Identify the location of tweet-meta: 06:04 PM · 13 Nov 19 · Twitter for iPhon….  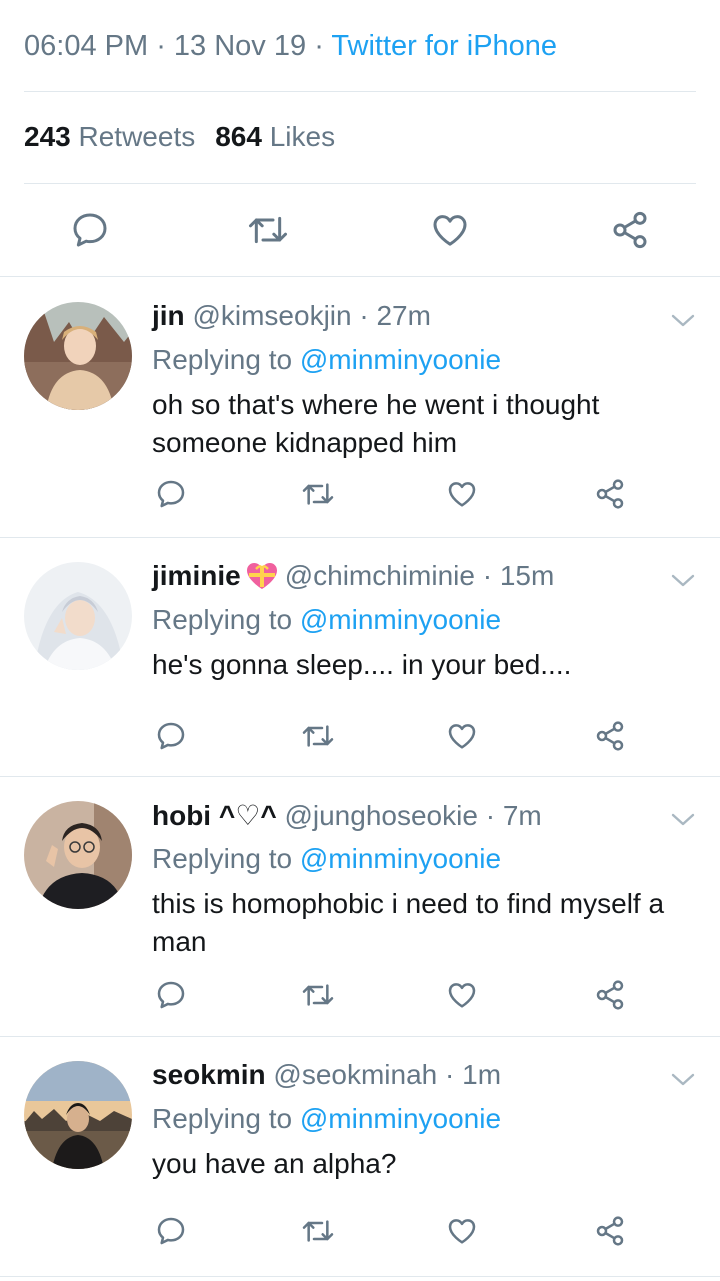
(290, 46).